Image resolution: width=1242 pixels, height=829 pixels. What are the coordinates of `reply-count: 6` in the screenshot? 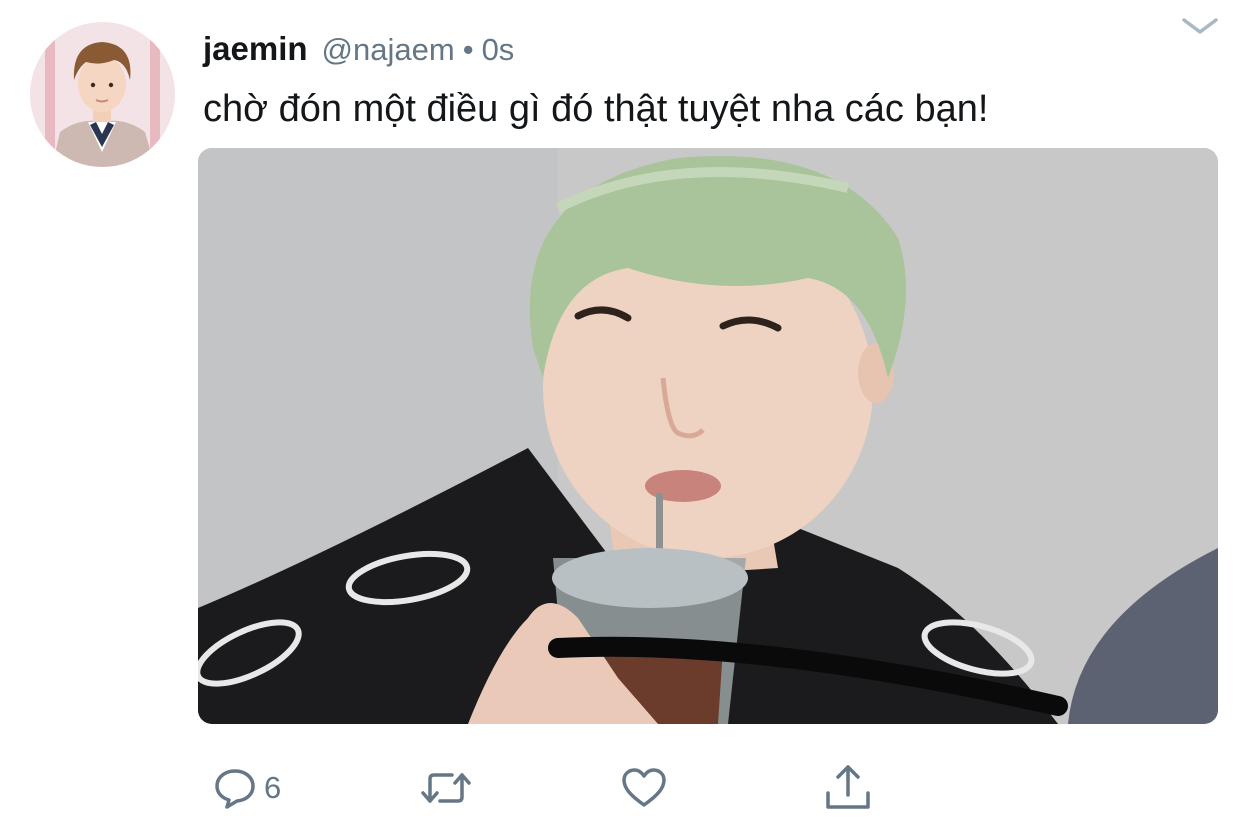 It's located at (273, 787).